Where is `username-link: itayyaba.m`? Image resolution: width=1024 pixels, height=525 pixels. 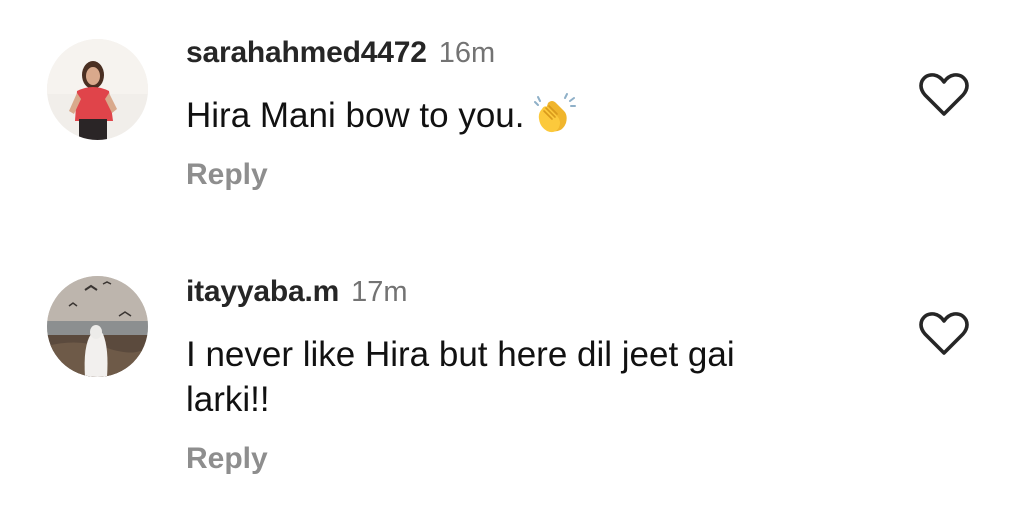 username-link: itayyaba.m is located at coordinates (262, 291).